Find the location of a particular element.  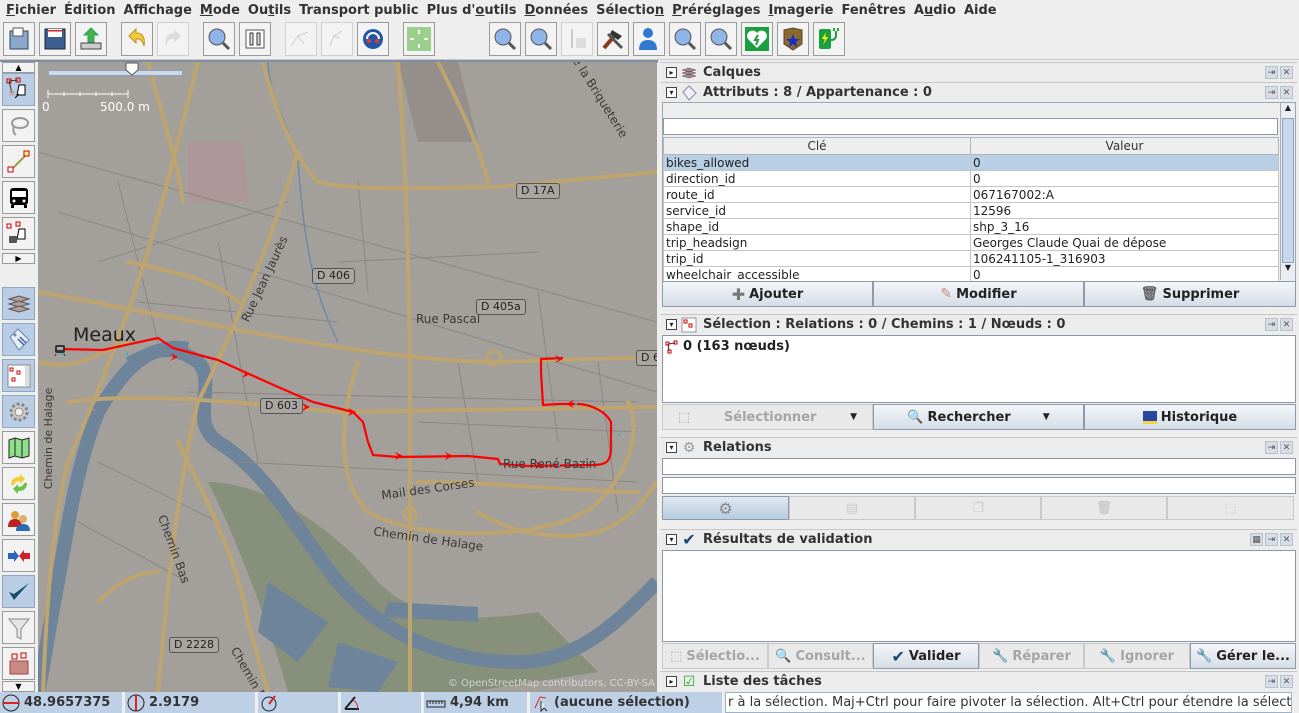

menu-transport-public: Transport public is located at coordinates (359, 10).